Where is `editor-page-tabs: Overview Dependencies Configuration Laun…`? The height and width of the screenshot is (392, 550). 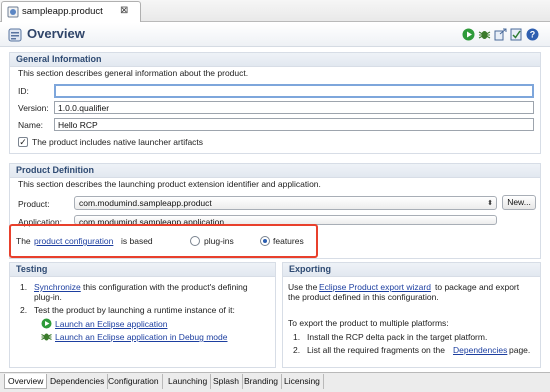 editor-page-tabs: Overview Dependencies Configuration Laun… is located at coordinates (275, 382).